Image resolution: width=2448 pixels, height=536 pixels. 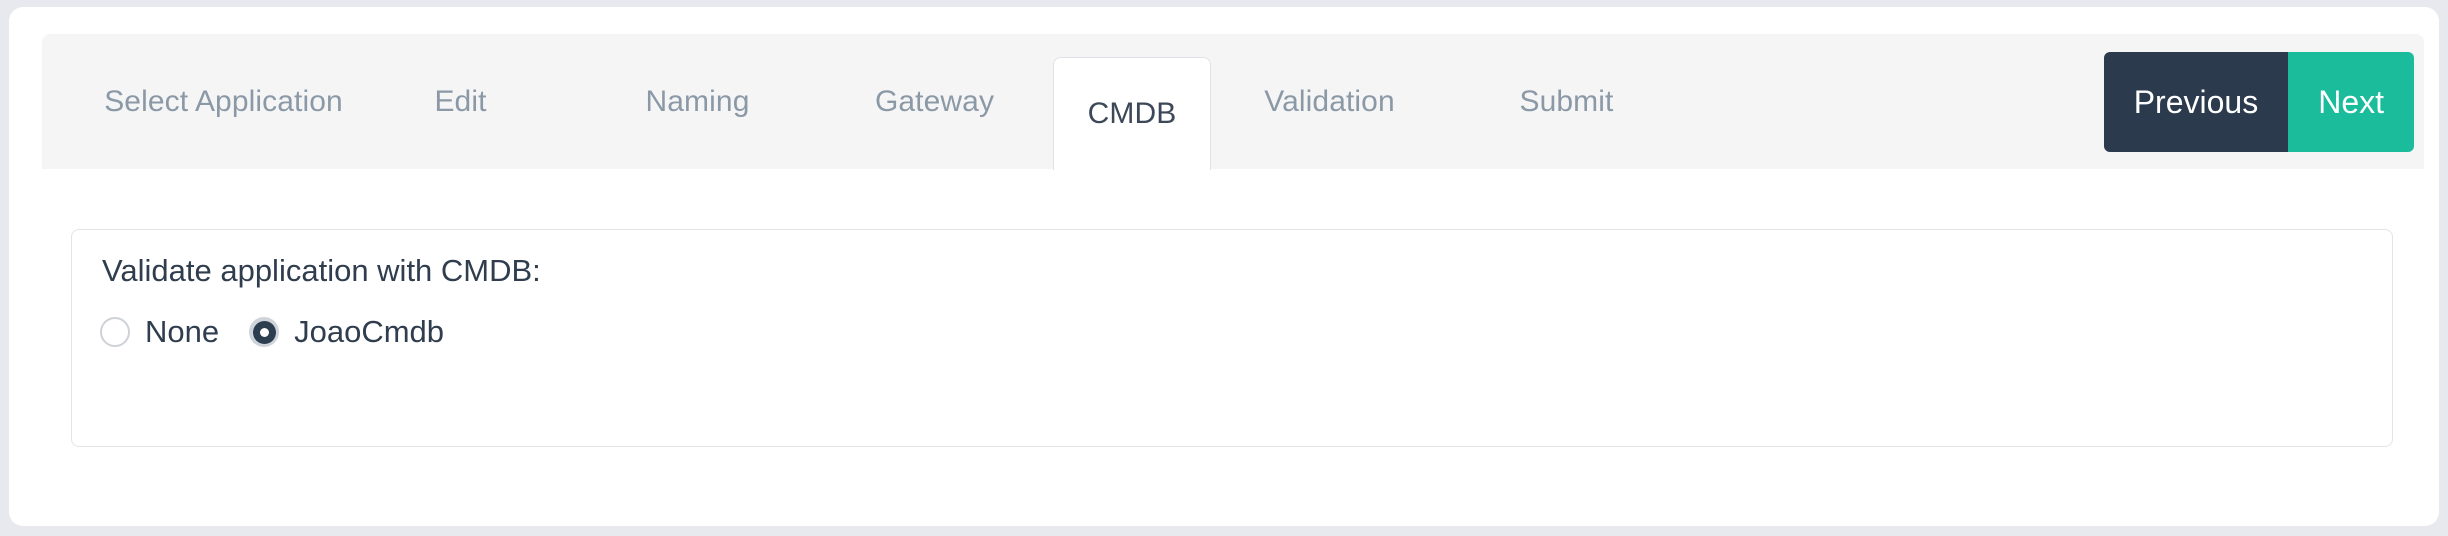 I want to click on cmdb-radio-group: None JoaoCmdb, so click(x=287, y=332).